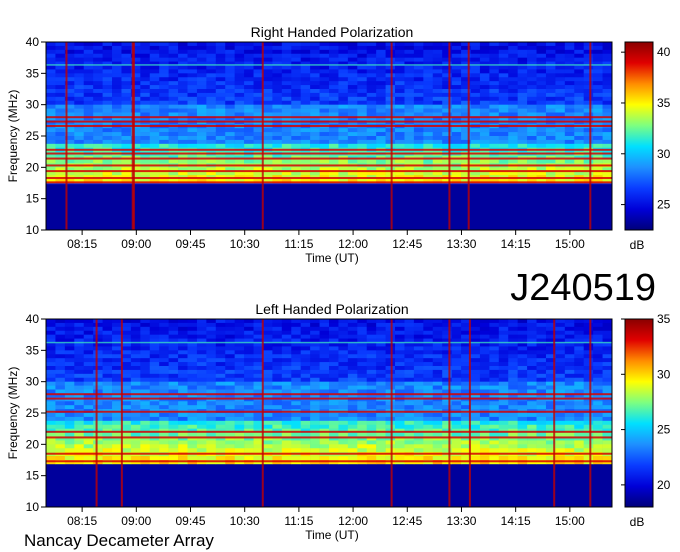  Describe the element at coordinates (190, 521) in the screenshot. I see `x-tick-label: 09:45` at that location.